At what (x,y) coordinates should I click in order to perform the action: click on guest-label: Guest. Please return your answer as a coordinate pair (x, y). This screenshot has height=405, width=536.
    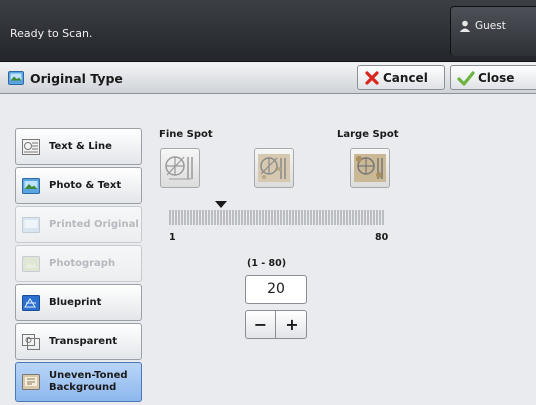
    Looking at the image, I should click on (490, 26).